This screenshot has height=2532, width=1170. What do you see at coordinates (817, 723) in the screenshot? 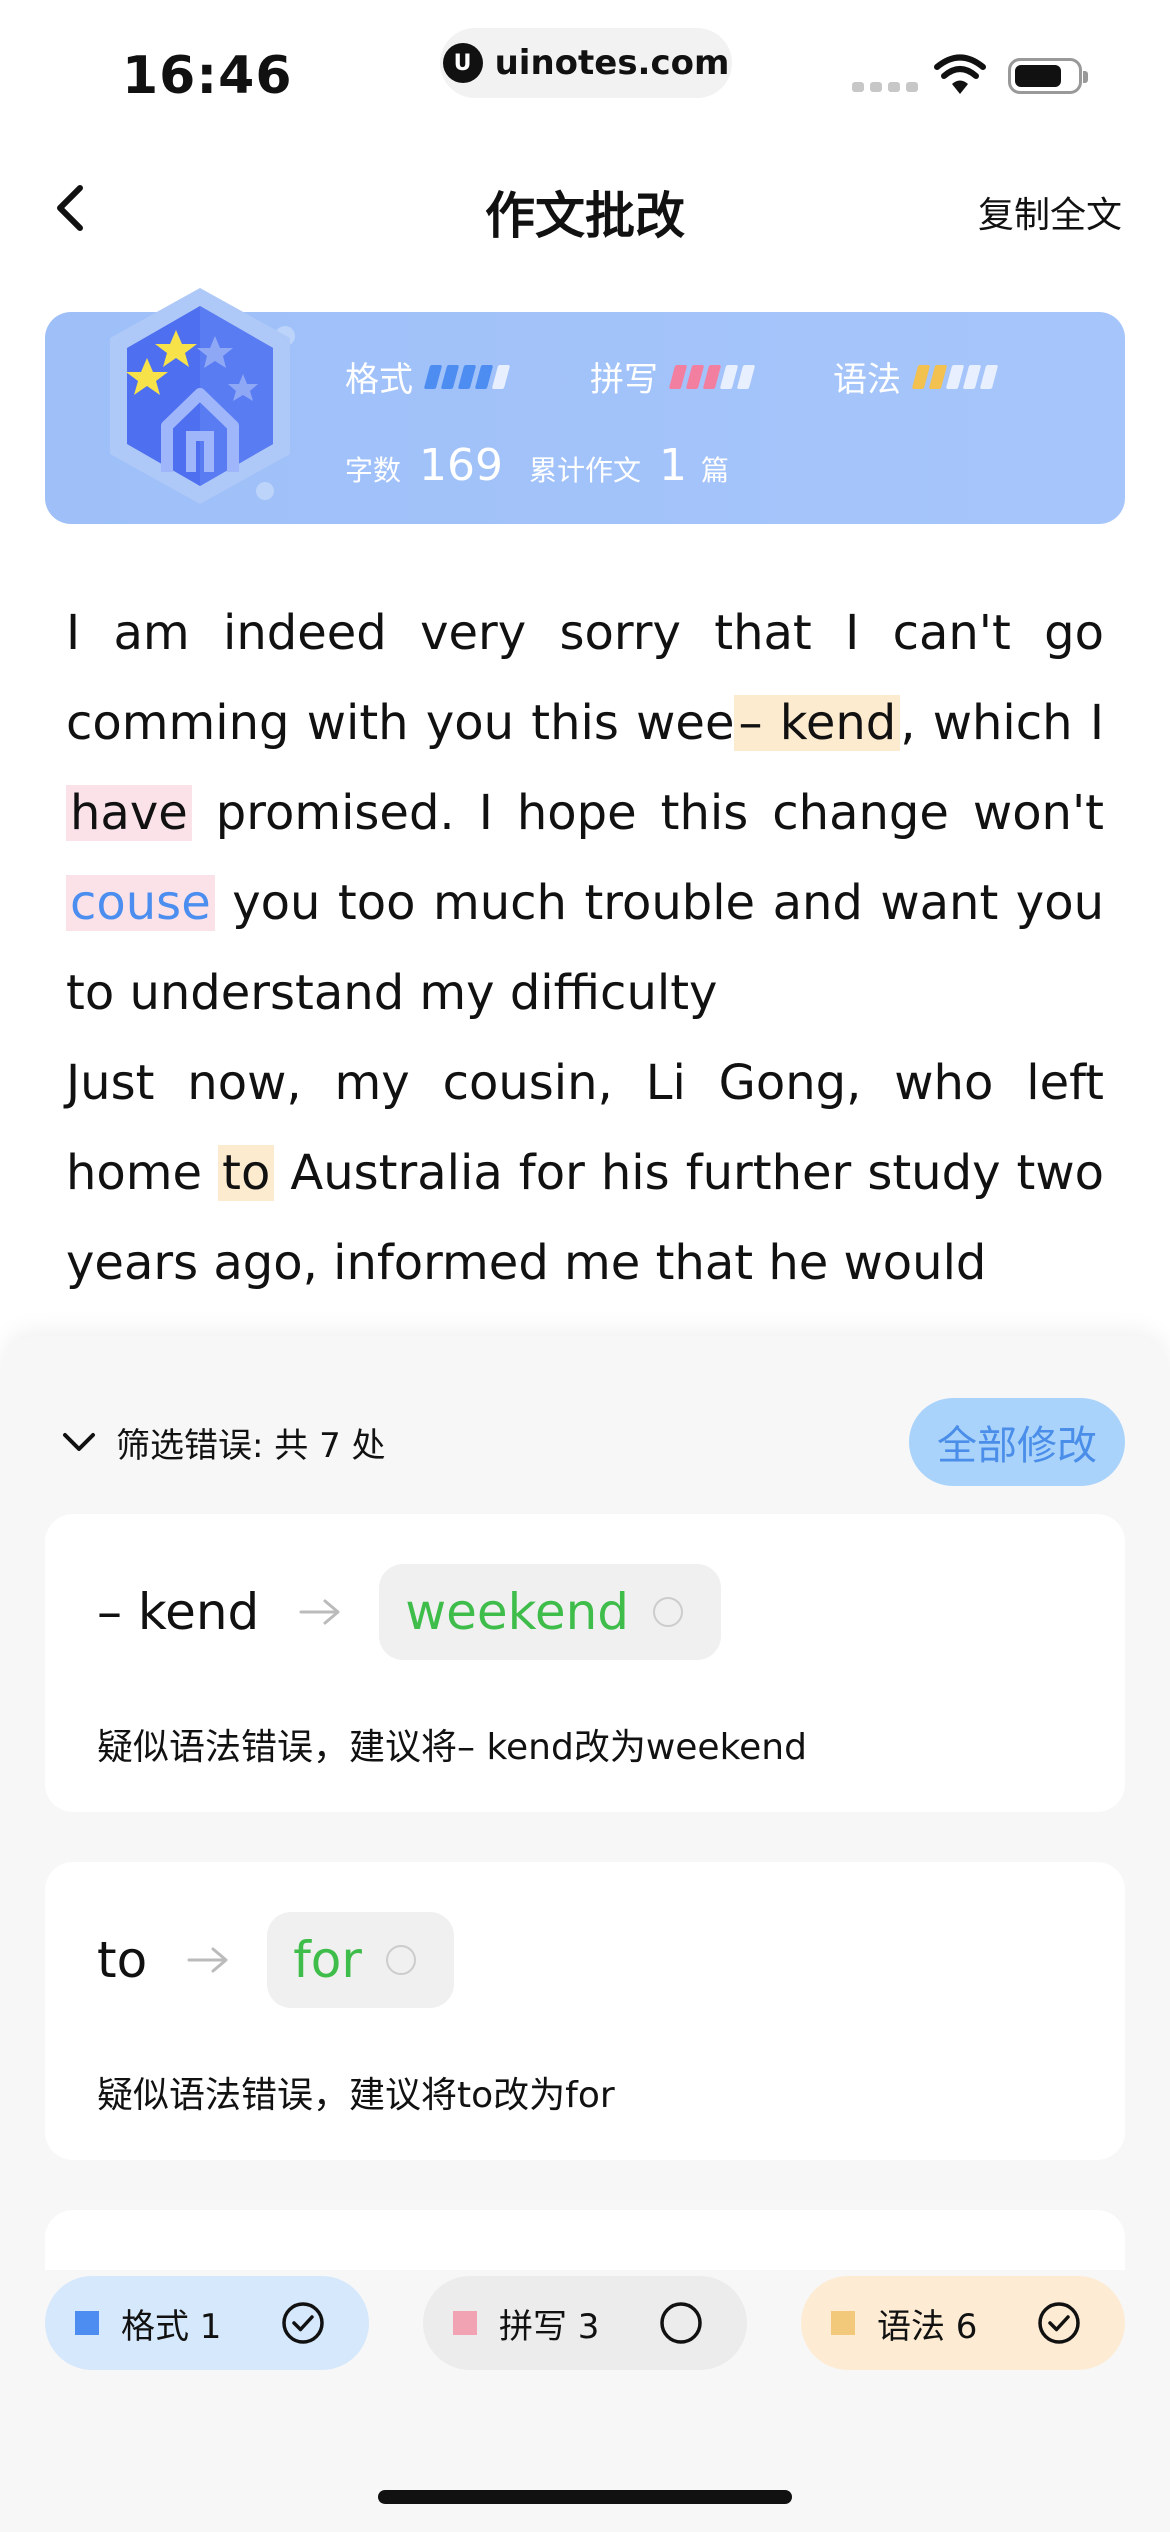
I see `grammar-error-highlight: – kend` at bounding box center [817, 723].